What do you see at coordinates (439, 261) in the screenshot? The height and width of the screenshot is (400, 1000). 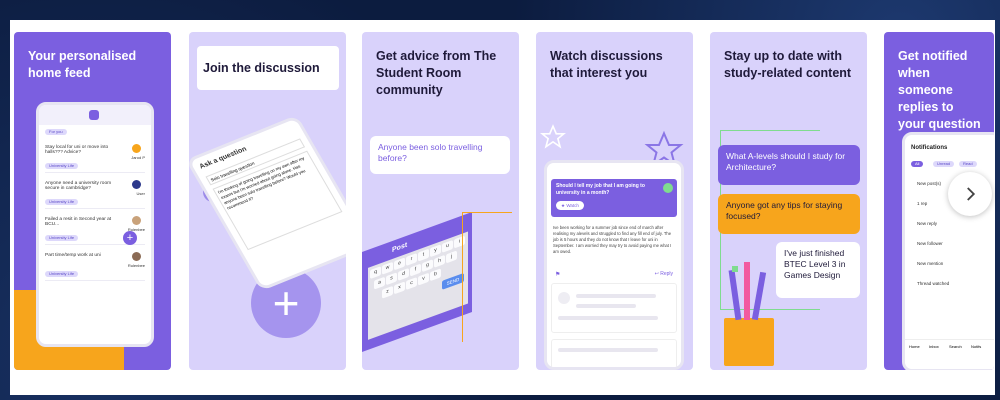 I see `key: h` at bounding box center [439, 261].